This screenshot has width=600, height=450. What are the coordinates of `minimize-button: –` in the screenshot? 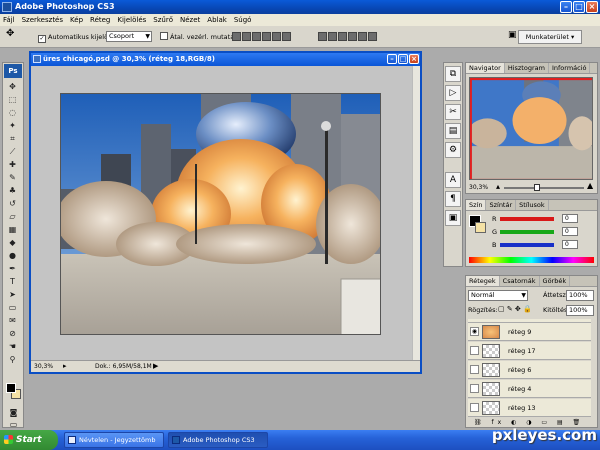 It's located at (566, 7).